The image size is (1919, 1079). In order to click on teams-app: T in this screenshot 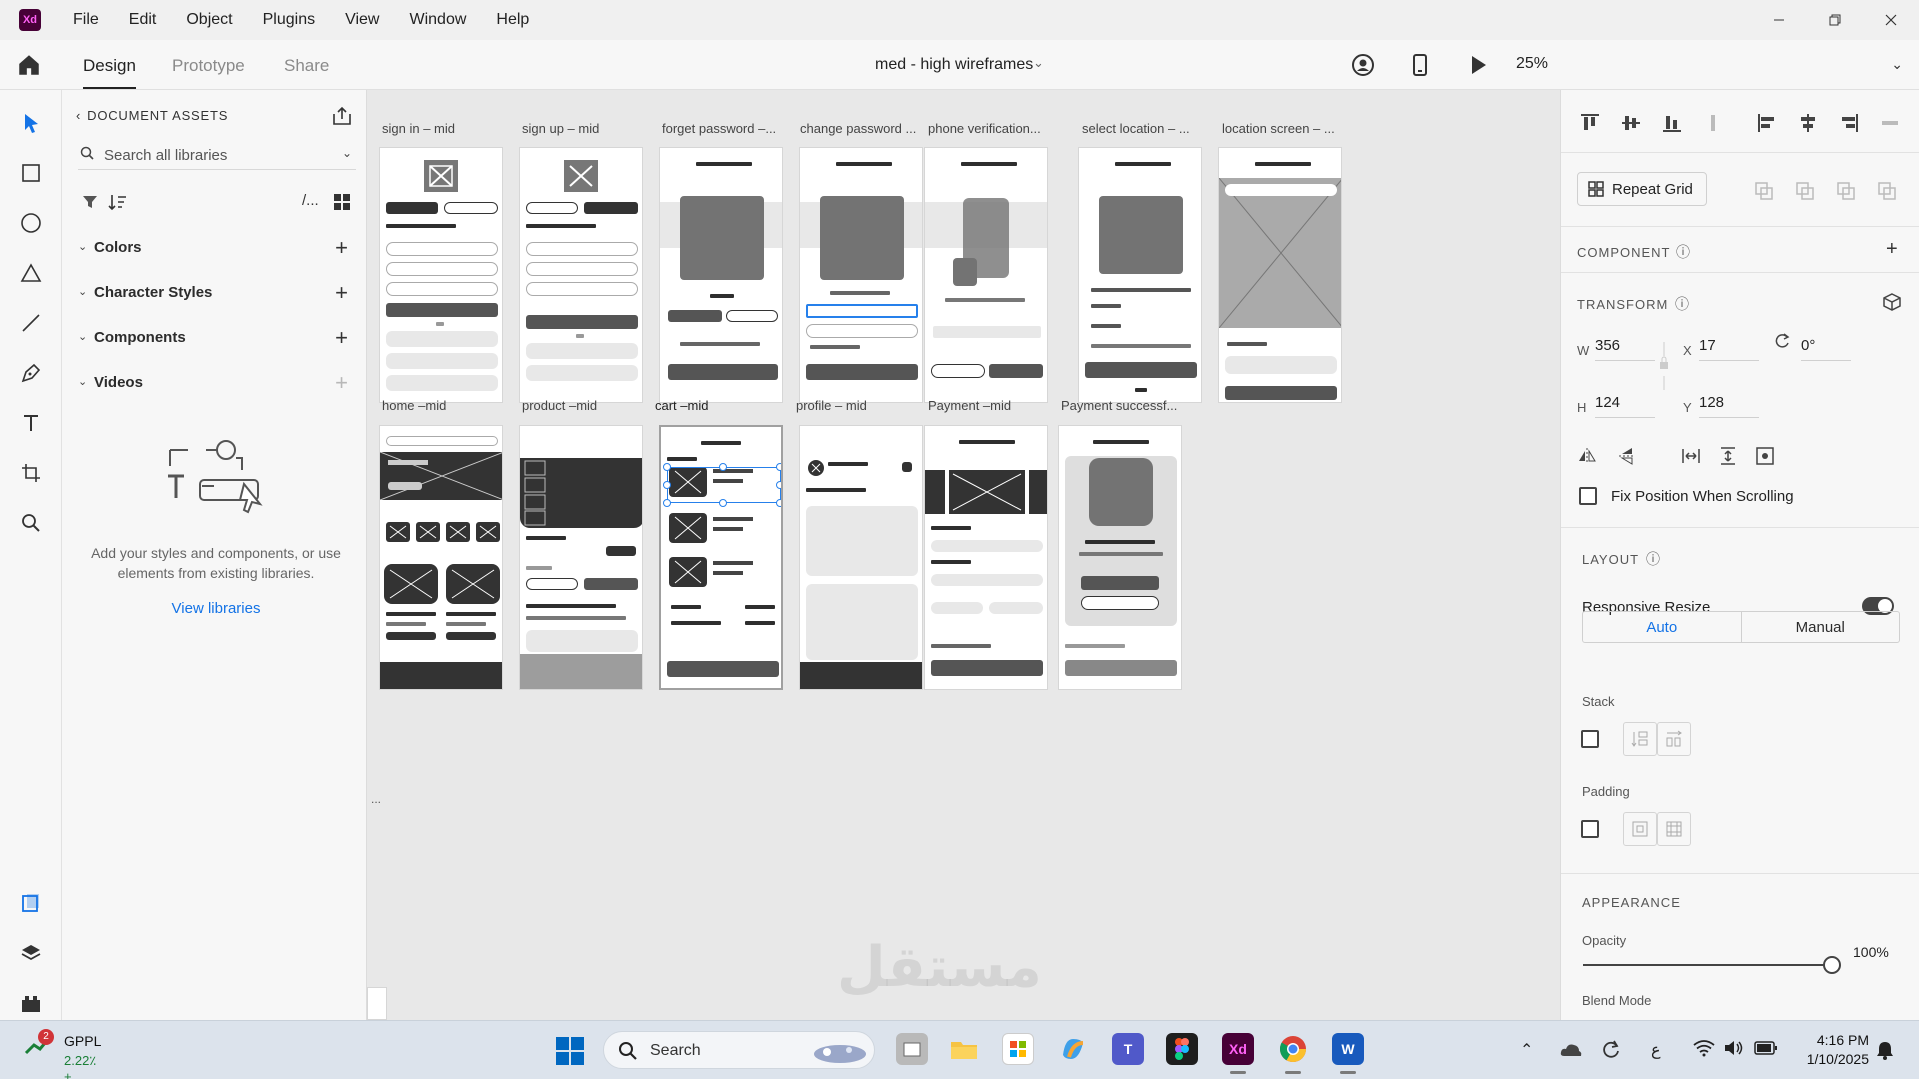, I will do `click(1128, 1049)`.